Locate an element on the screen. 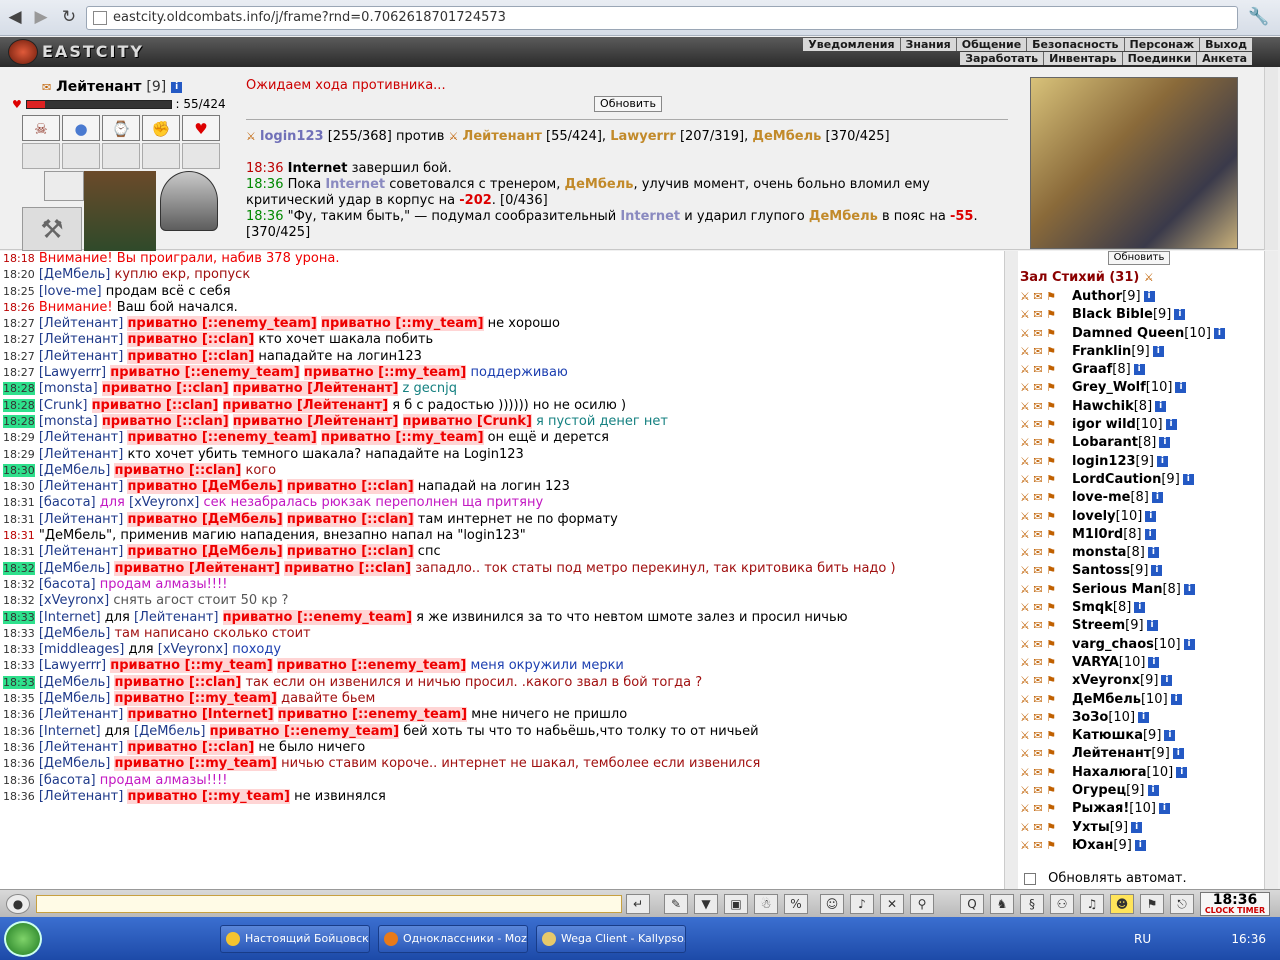 The width and height of the screenshot is (1280, 960). chat-nick: [monsta] is located at coordinates (70, 388).